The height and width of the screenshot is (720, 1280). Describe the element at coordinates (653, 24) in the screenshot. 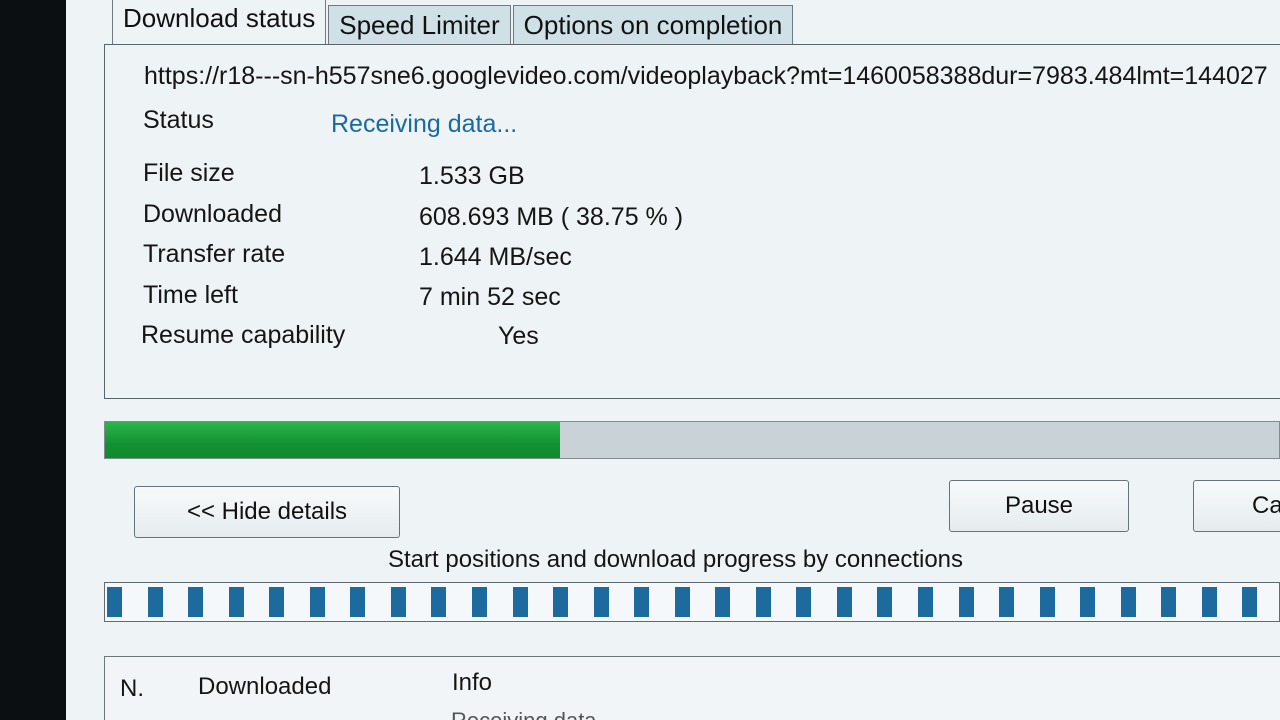

I see `tab-options-on-completion: Options on completion` at that location.